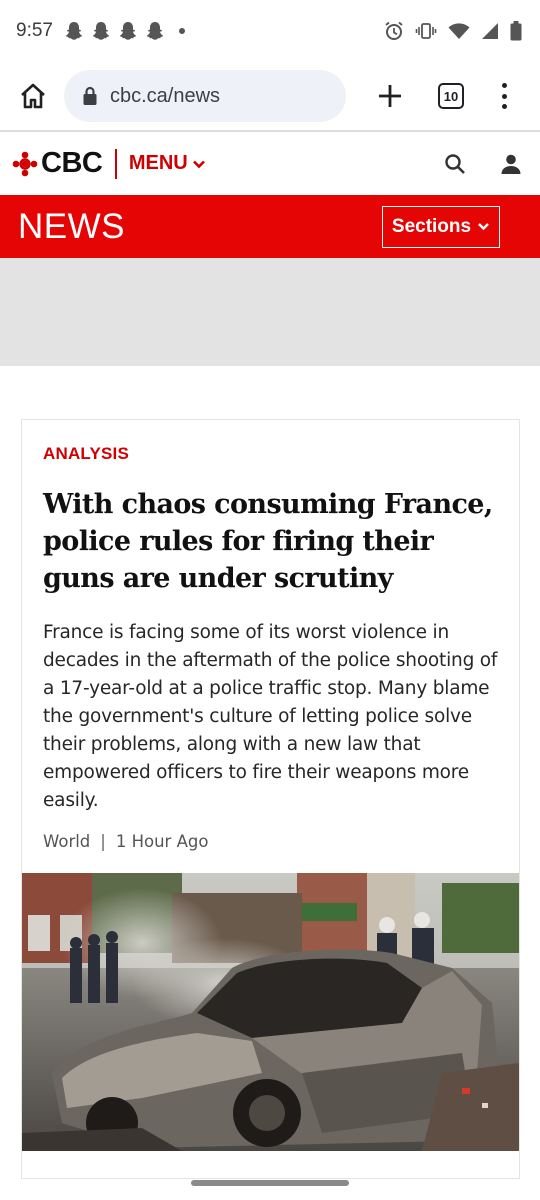  I want to click on signal-icon, so click(490, 31).